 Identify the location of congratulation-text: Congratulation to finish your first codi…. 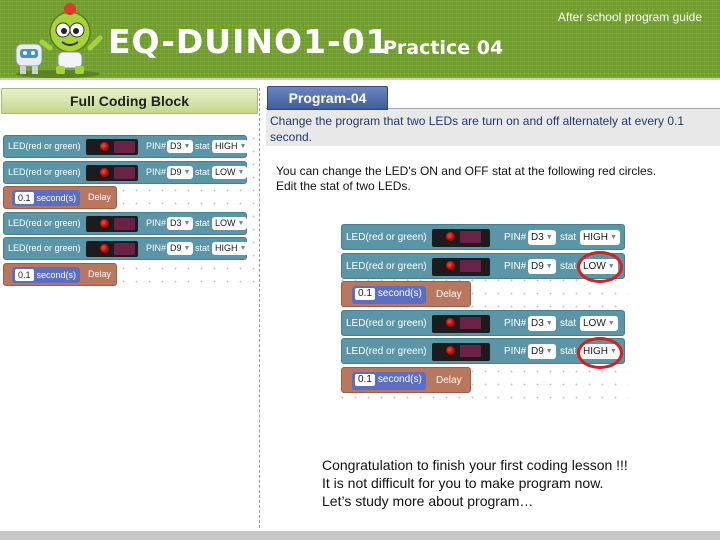
(475, 483).